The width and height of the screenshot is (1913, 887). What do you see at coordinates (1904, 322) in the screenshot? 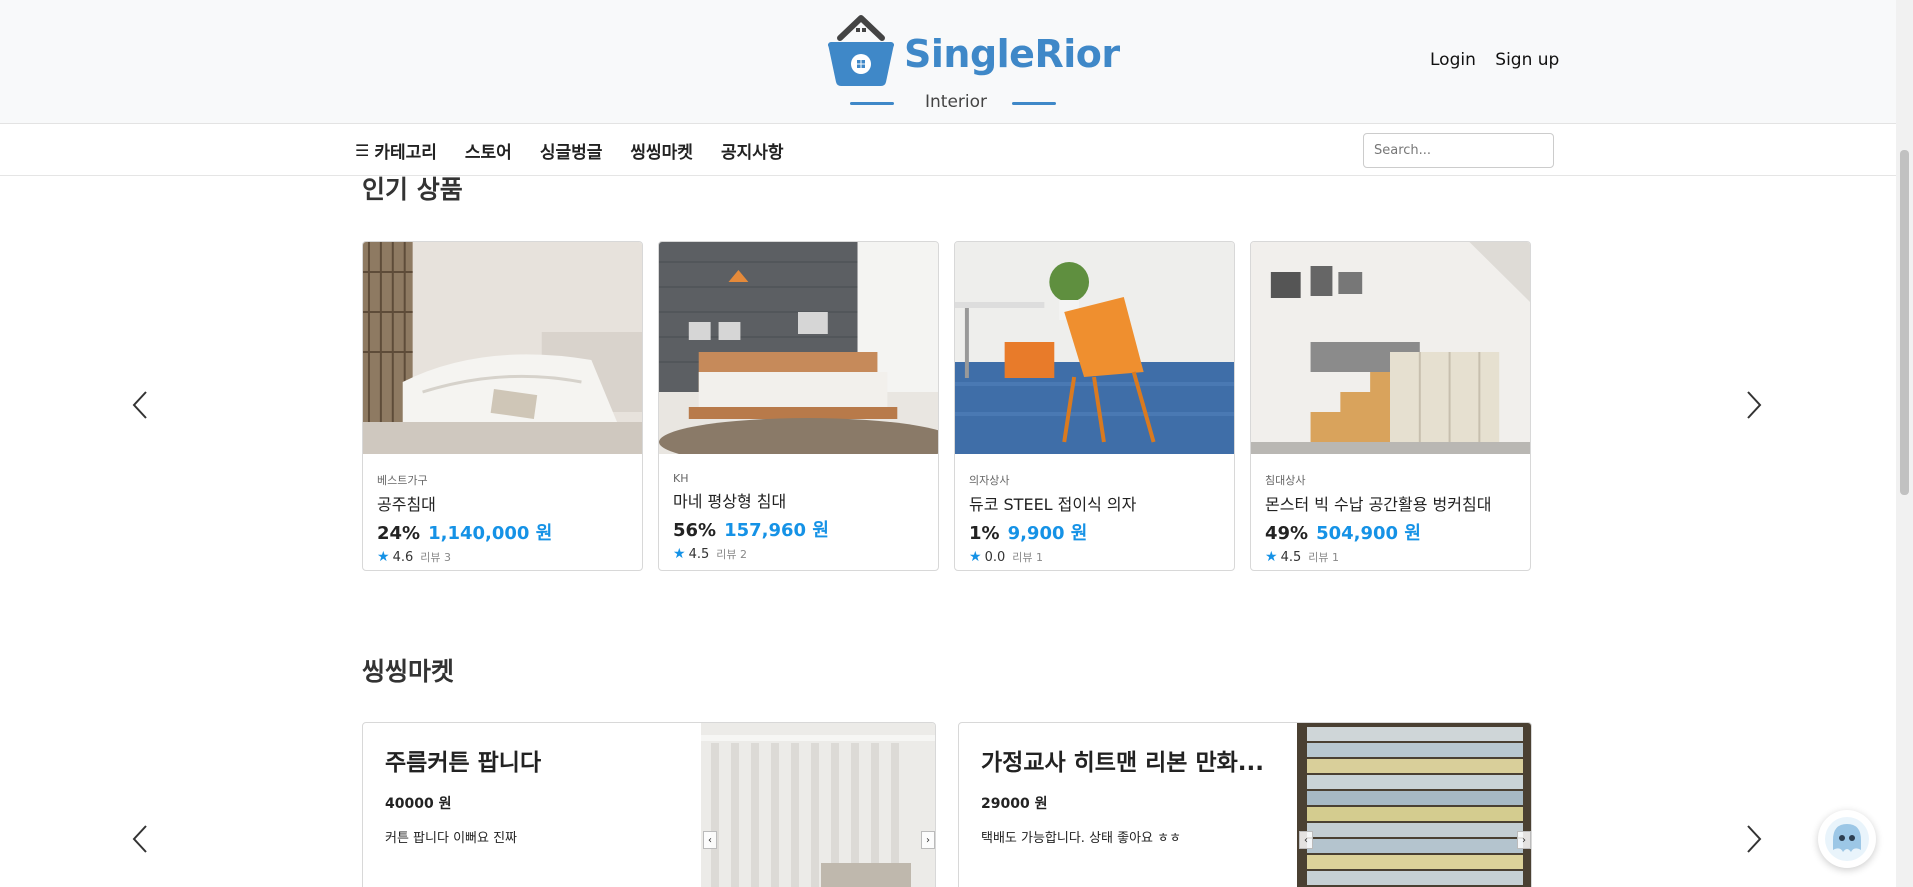
I see `scrollbar-thumb` at bounding box center [1904, 322].